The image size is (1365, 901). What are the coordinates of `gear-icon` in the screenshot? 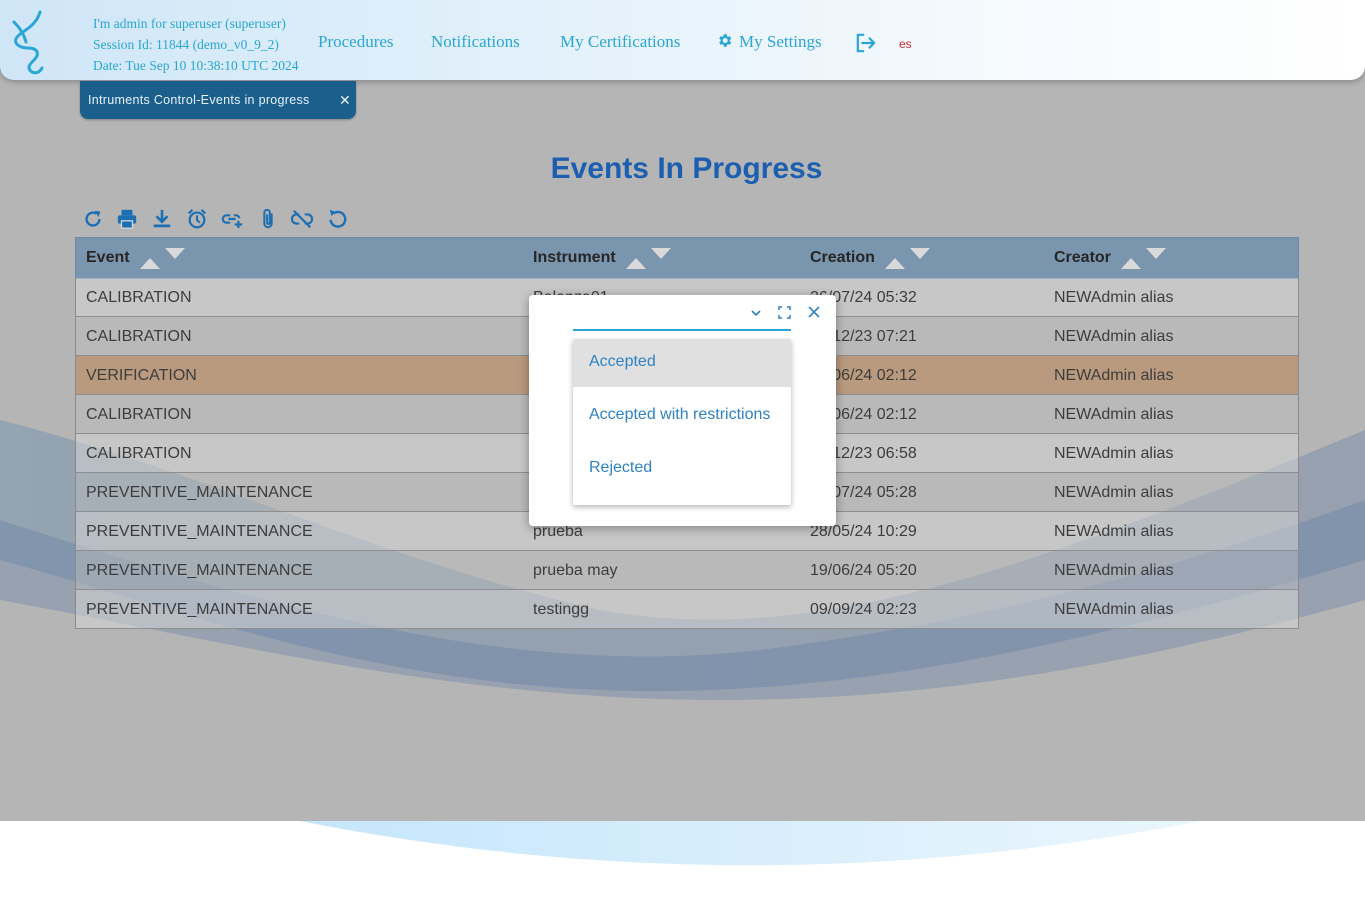 It's located at (725, 40).